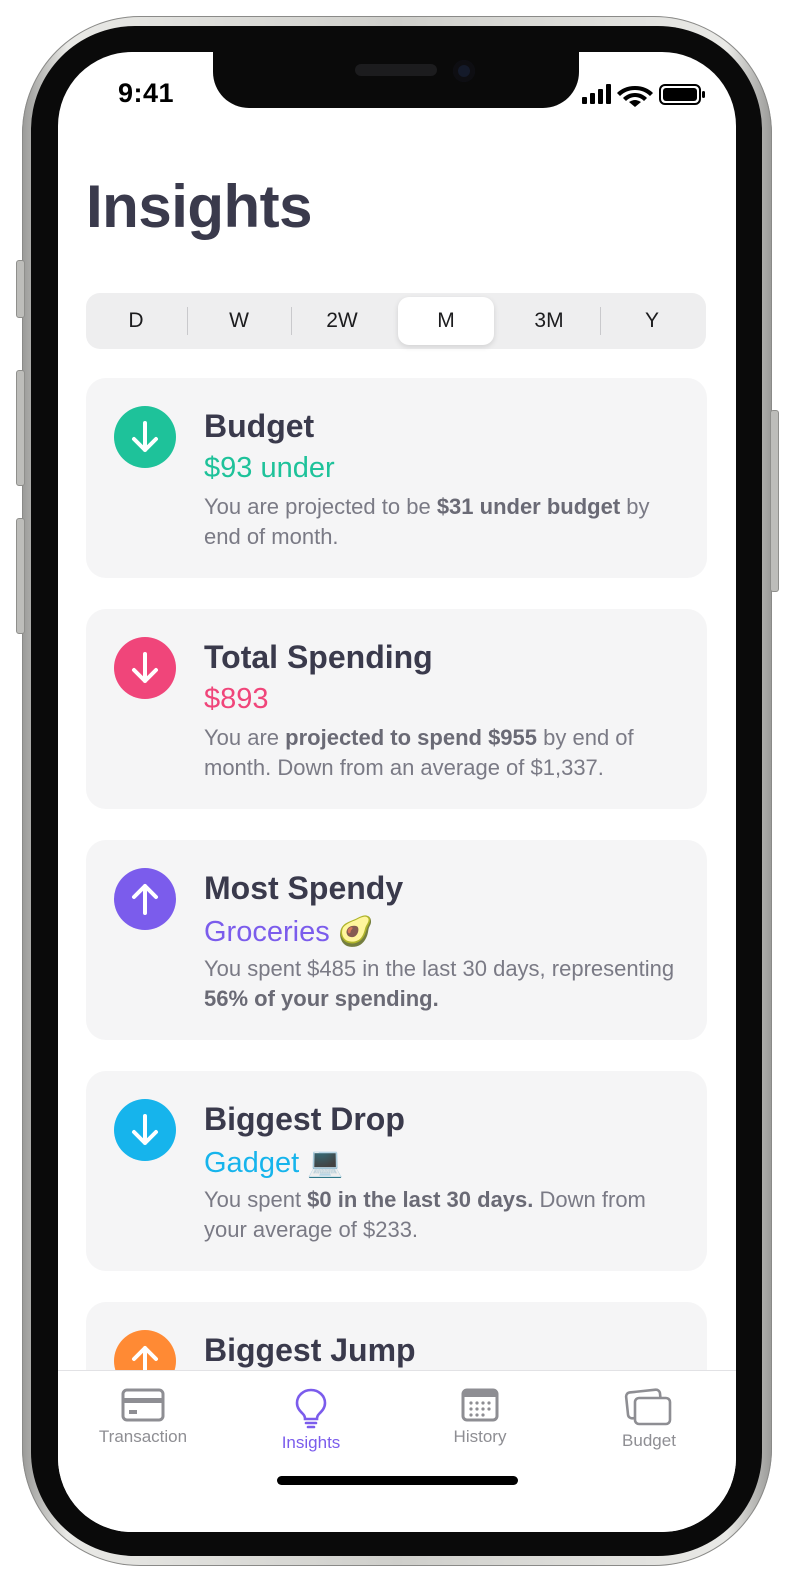 Image resolution: width=800 pixels, height=1584 pixels. Describe the element at coordinates (648, 1407) in the screenshot. I see `cards-stack-icon` at that location.